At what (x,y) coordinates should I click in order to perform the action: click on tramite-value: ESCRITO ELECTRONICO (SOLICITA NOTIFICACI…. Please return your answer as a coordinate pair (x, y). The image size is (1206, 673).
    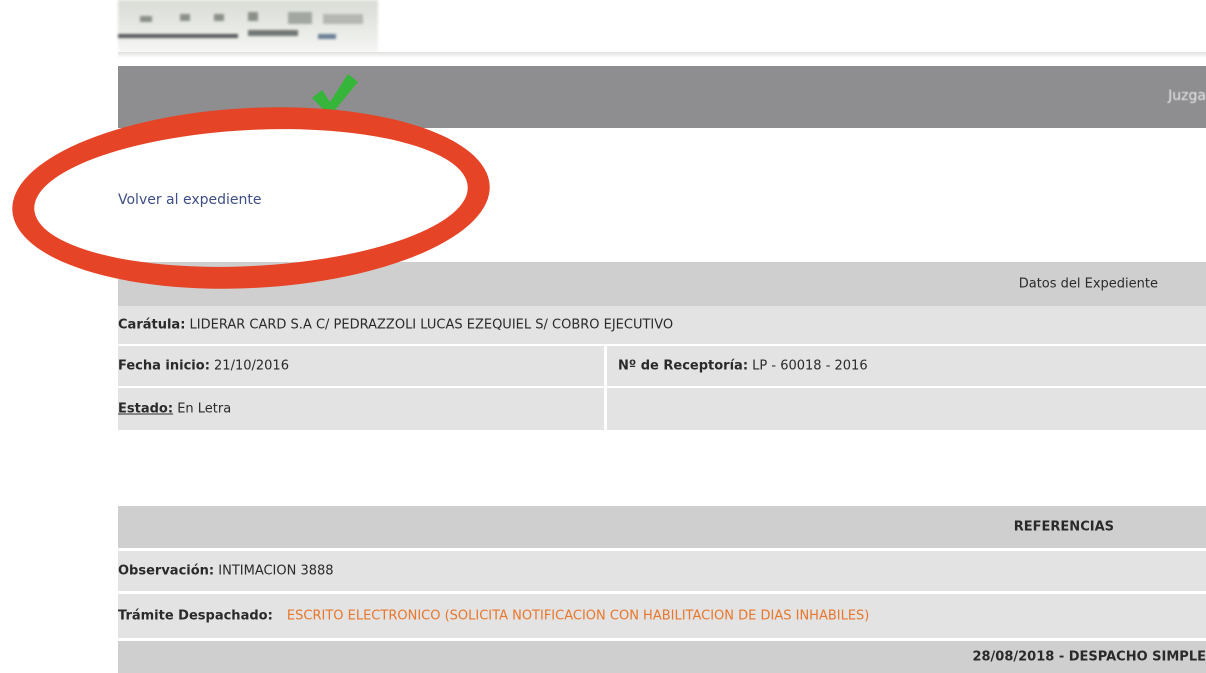
    Looking at the image, I should click on (578, 616).